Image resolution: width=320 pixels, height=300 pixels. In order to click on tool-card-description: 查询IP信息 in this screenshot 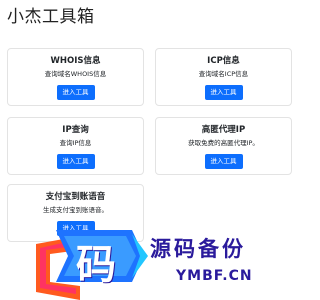, I will do `click(75, 143)`.